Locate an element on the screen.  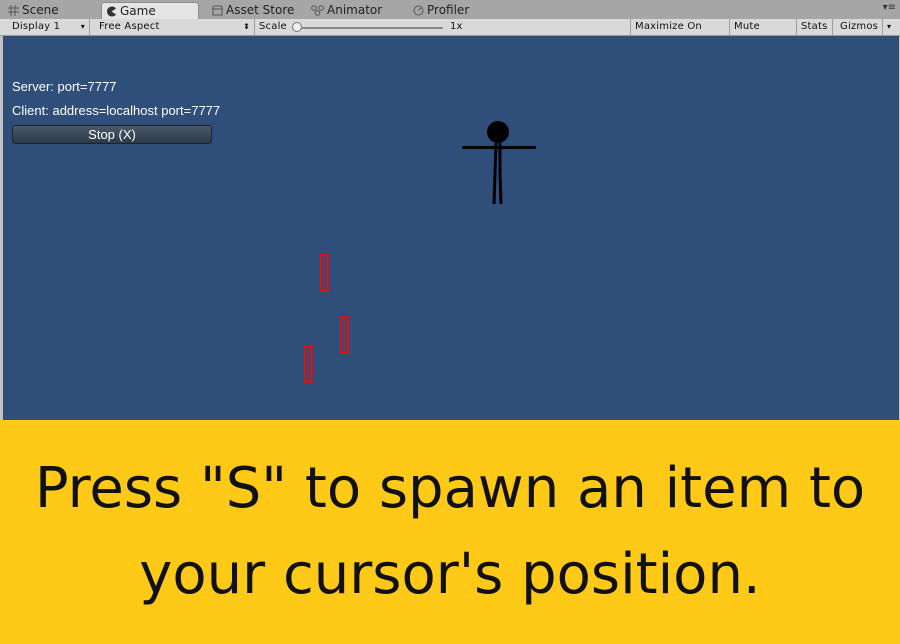
aspect-dropdown-value: Free Aspect is located at coordinates (129, 26).